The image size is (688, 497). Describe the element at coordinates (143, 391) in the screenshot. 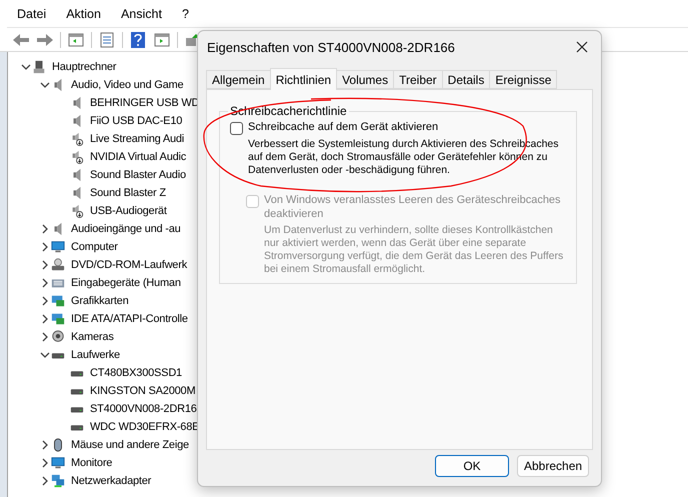

I see `tree-item: KINGSTON SA2000M` at that location.